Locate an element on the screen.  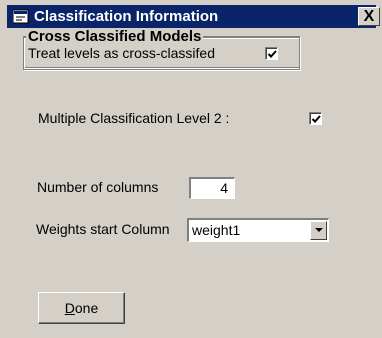
title-bar: Classification Information X is located at coordinates (193, 16).